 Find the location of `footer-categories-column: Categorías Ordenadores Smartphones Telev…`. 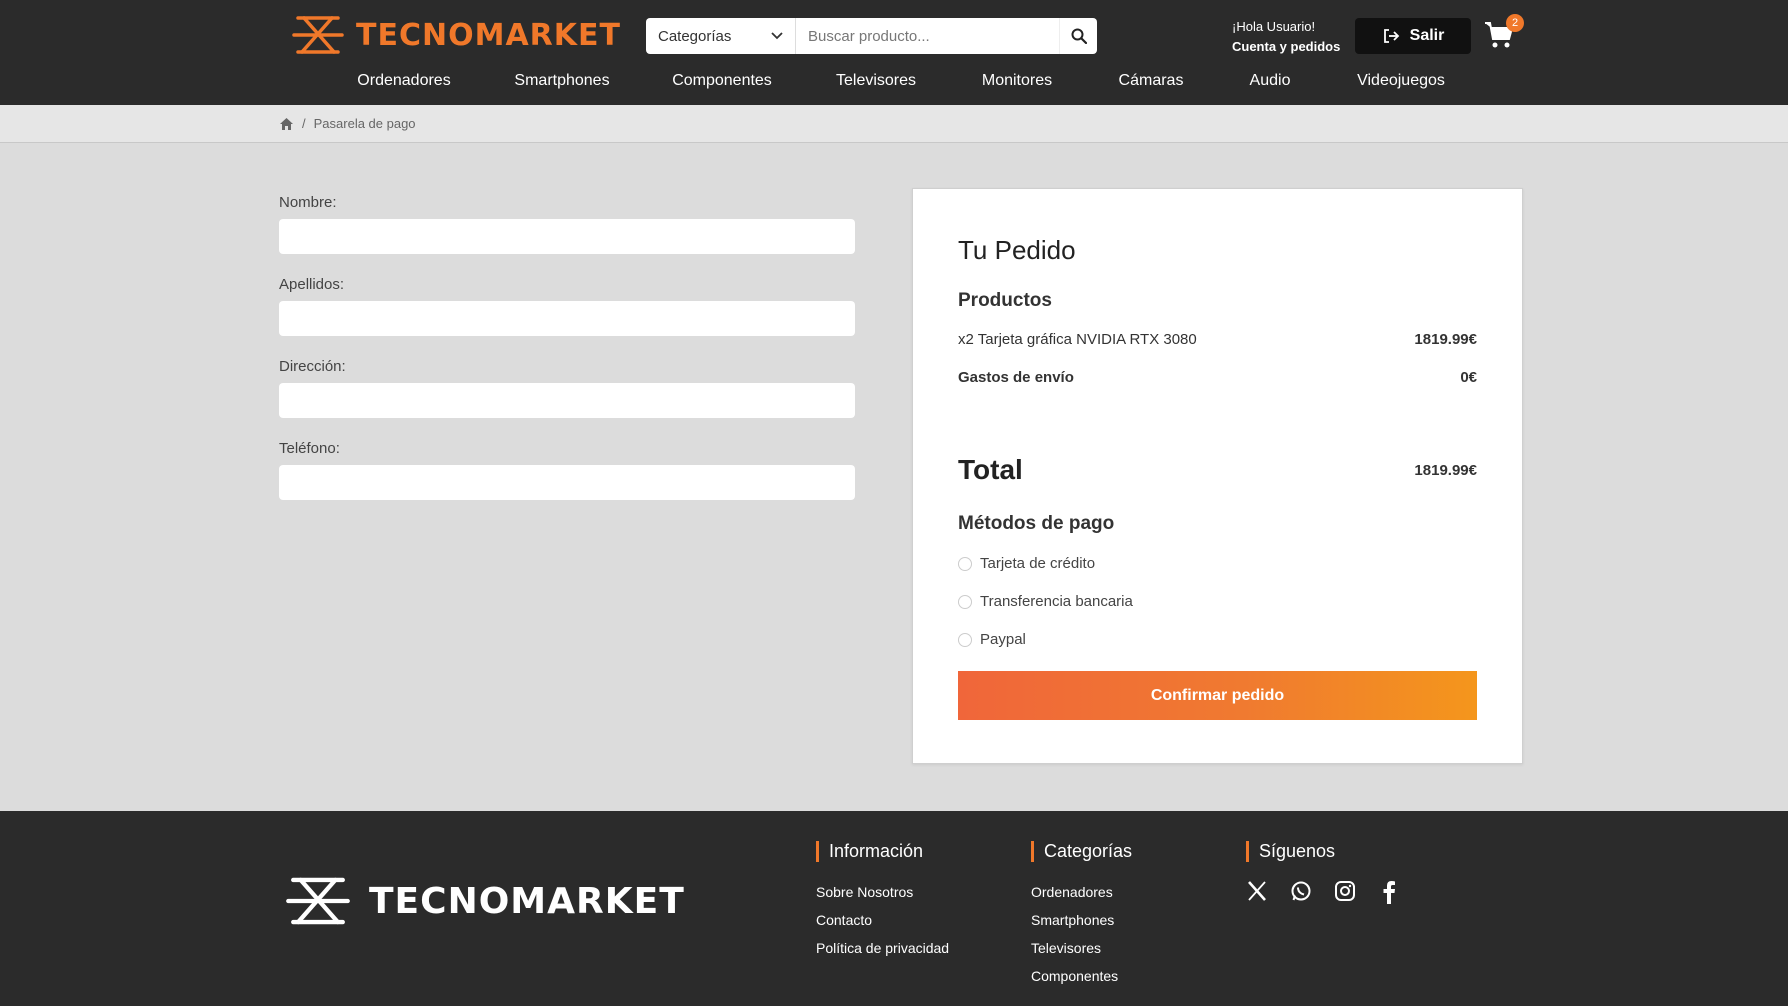

footer-categories-column: Categorías Ordenadores Smartphones Telev… is located at coordinates (1081, 918).